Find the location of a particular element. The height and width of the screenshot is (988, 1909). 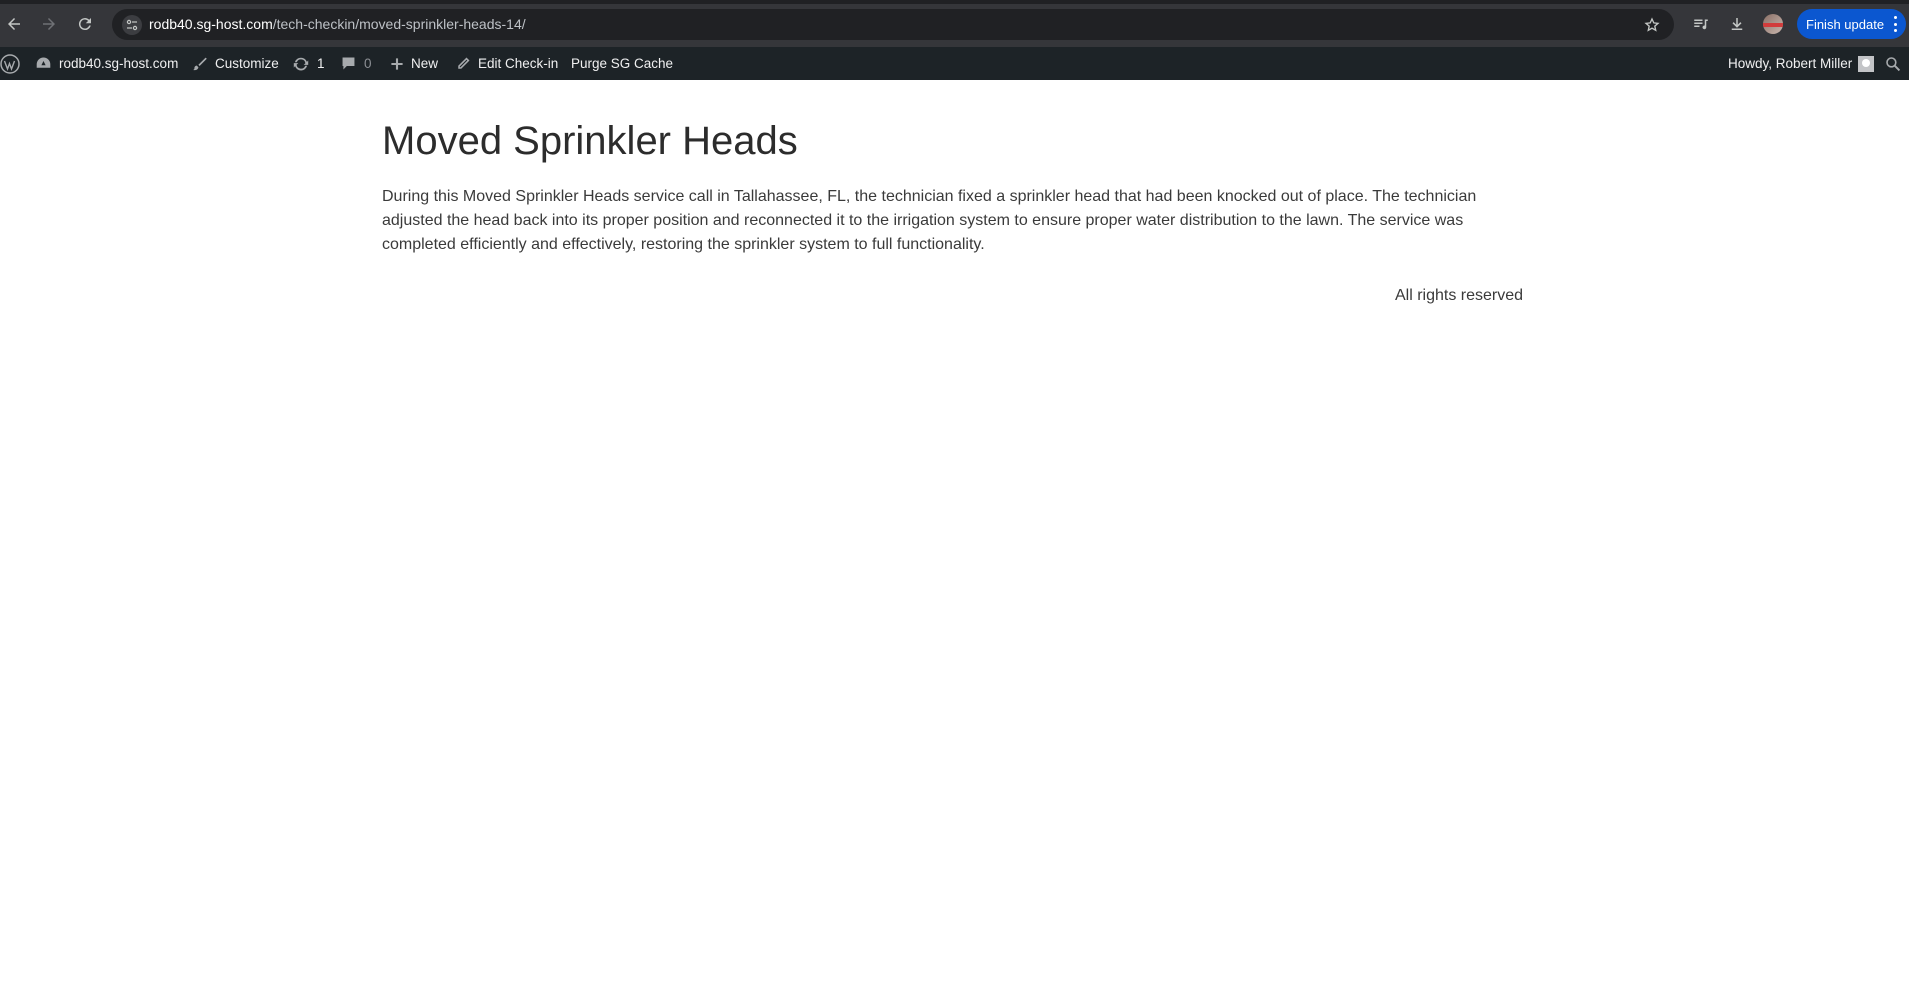

purge-cache-label: Purge SG Cache is located at coordinates (622, 63).